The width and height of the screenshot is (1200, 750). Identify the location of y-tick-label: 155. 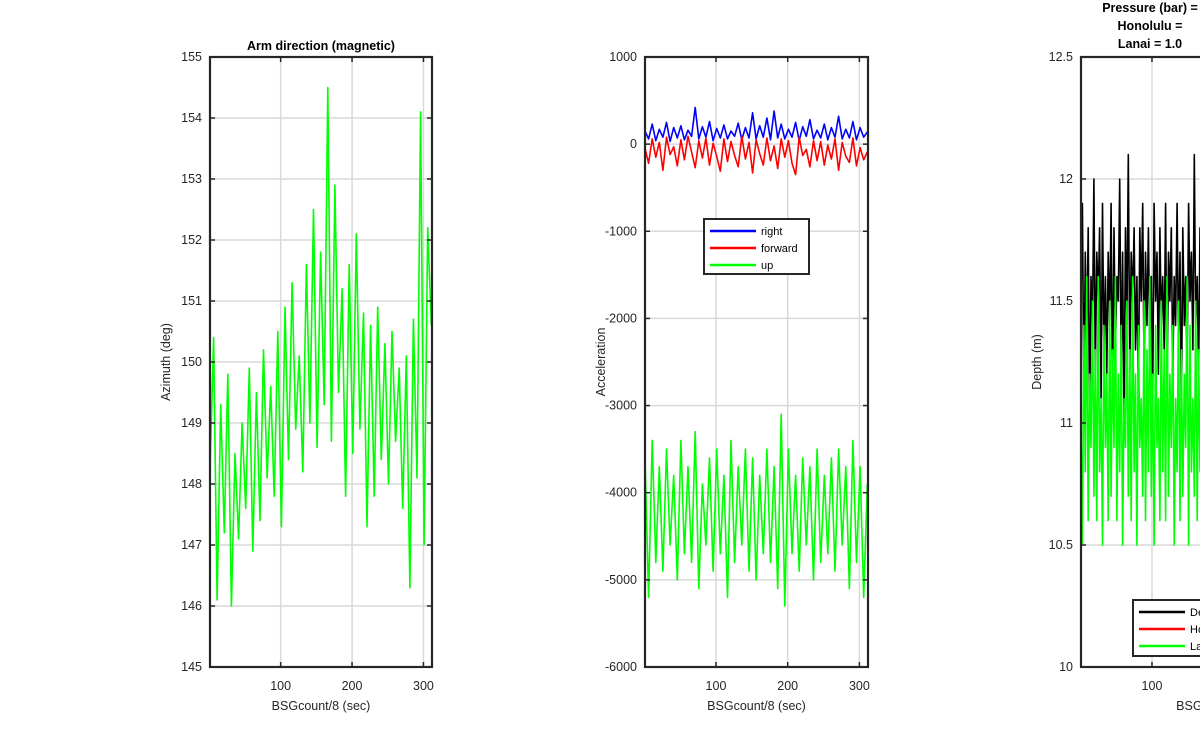
(191, 57).